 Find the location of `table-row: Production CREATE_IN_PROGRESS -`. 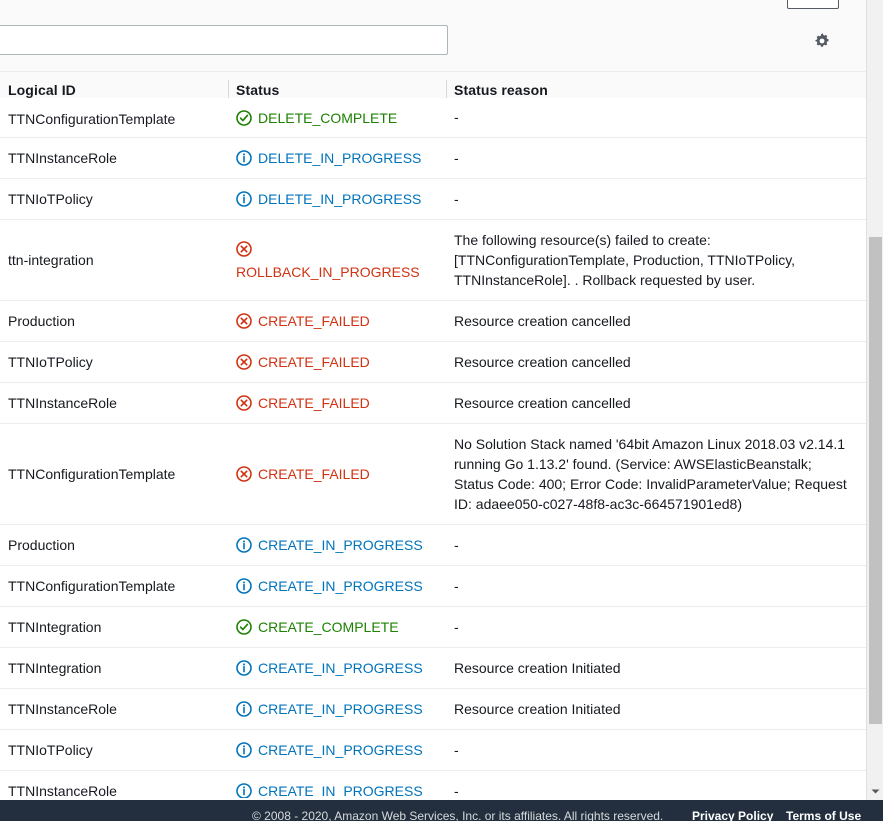

table-row: Production CREATE_IN_PROGRESS - is located at coordinates (433, 545).